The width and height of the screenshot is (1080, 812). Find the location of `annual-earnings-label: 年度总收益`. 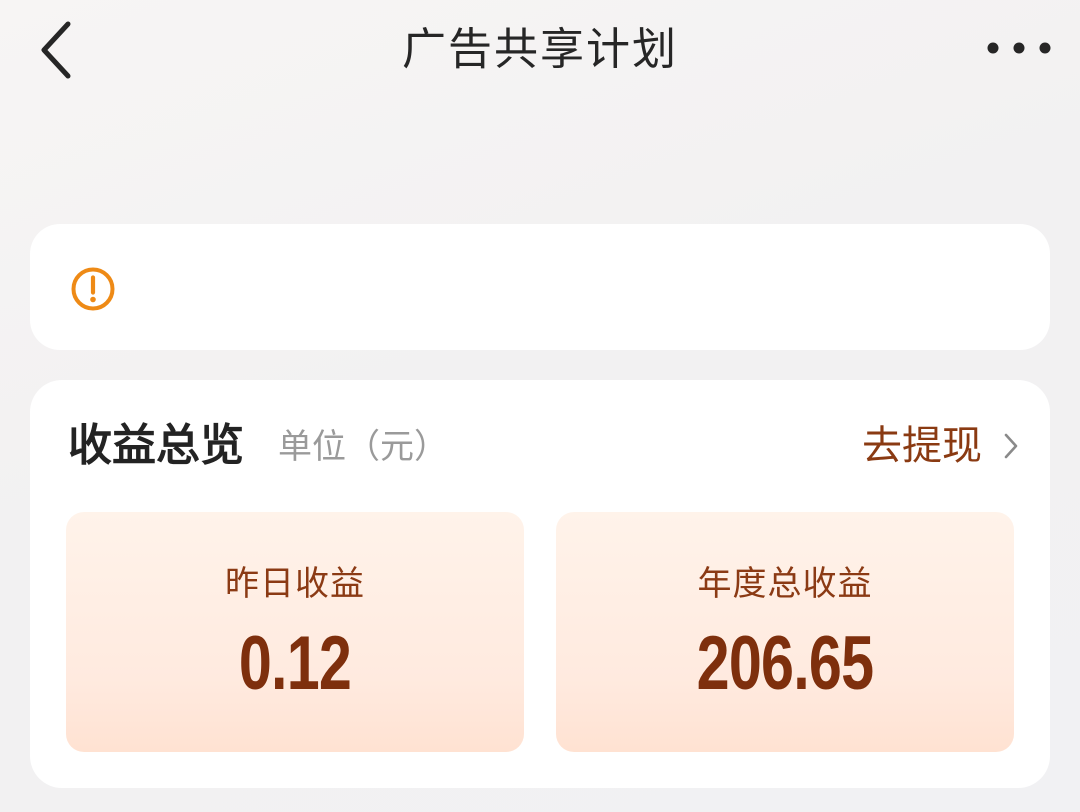

annual-earnings-label: 年度总收益 is located at coordinates (785, 584).